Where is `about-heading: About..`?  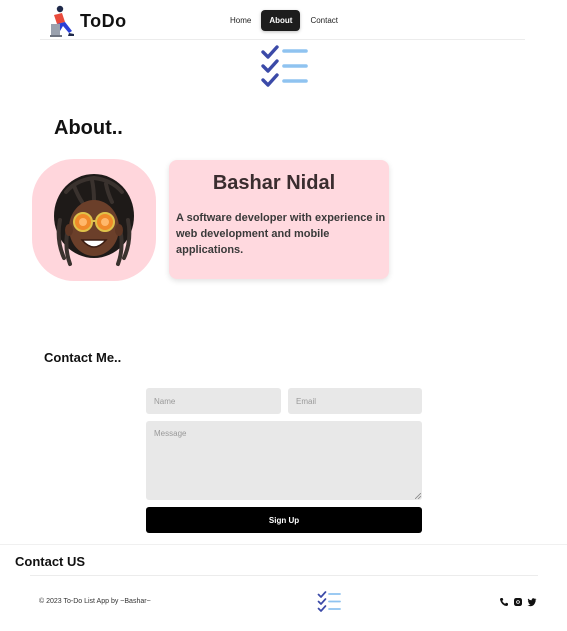 about-heading: About.. is located at coordinates (88, 128).